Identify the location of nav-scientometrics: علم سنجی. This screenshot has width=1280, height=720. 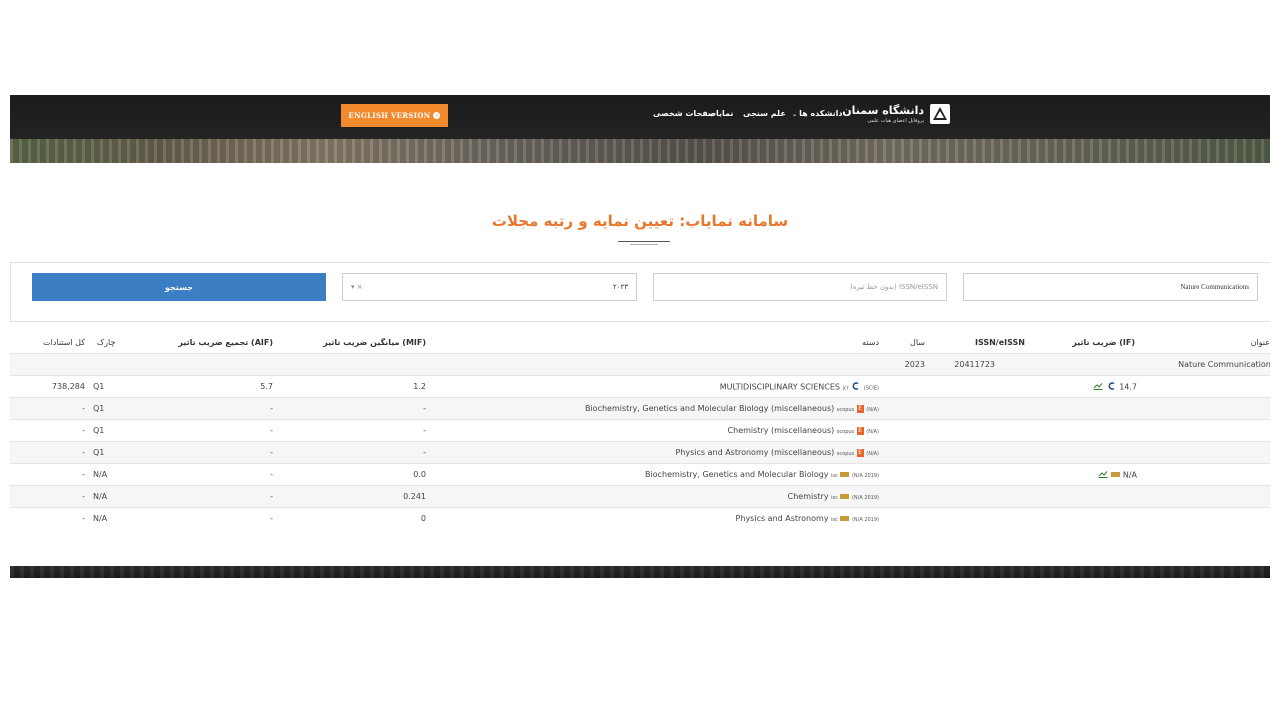
(764, 113).